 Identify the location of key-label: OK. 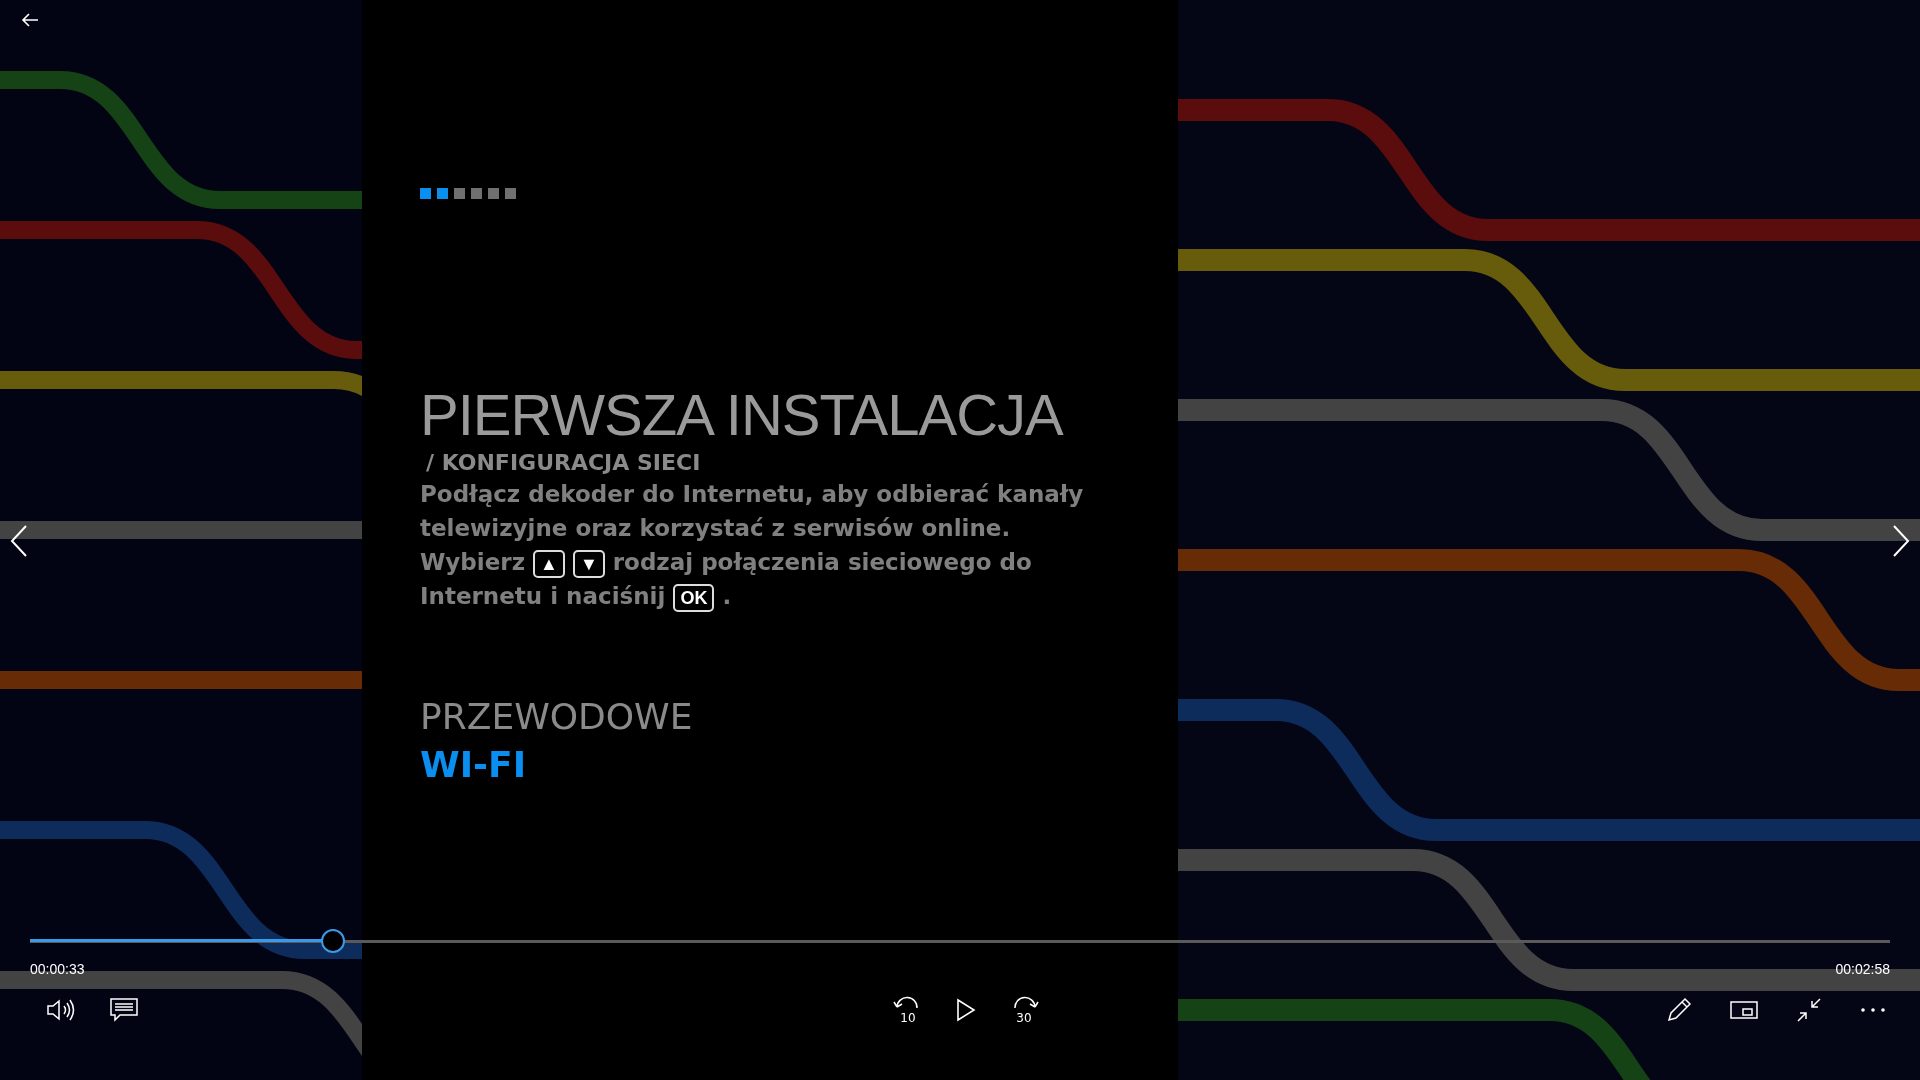
(694, 598).